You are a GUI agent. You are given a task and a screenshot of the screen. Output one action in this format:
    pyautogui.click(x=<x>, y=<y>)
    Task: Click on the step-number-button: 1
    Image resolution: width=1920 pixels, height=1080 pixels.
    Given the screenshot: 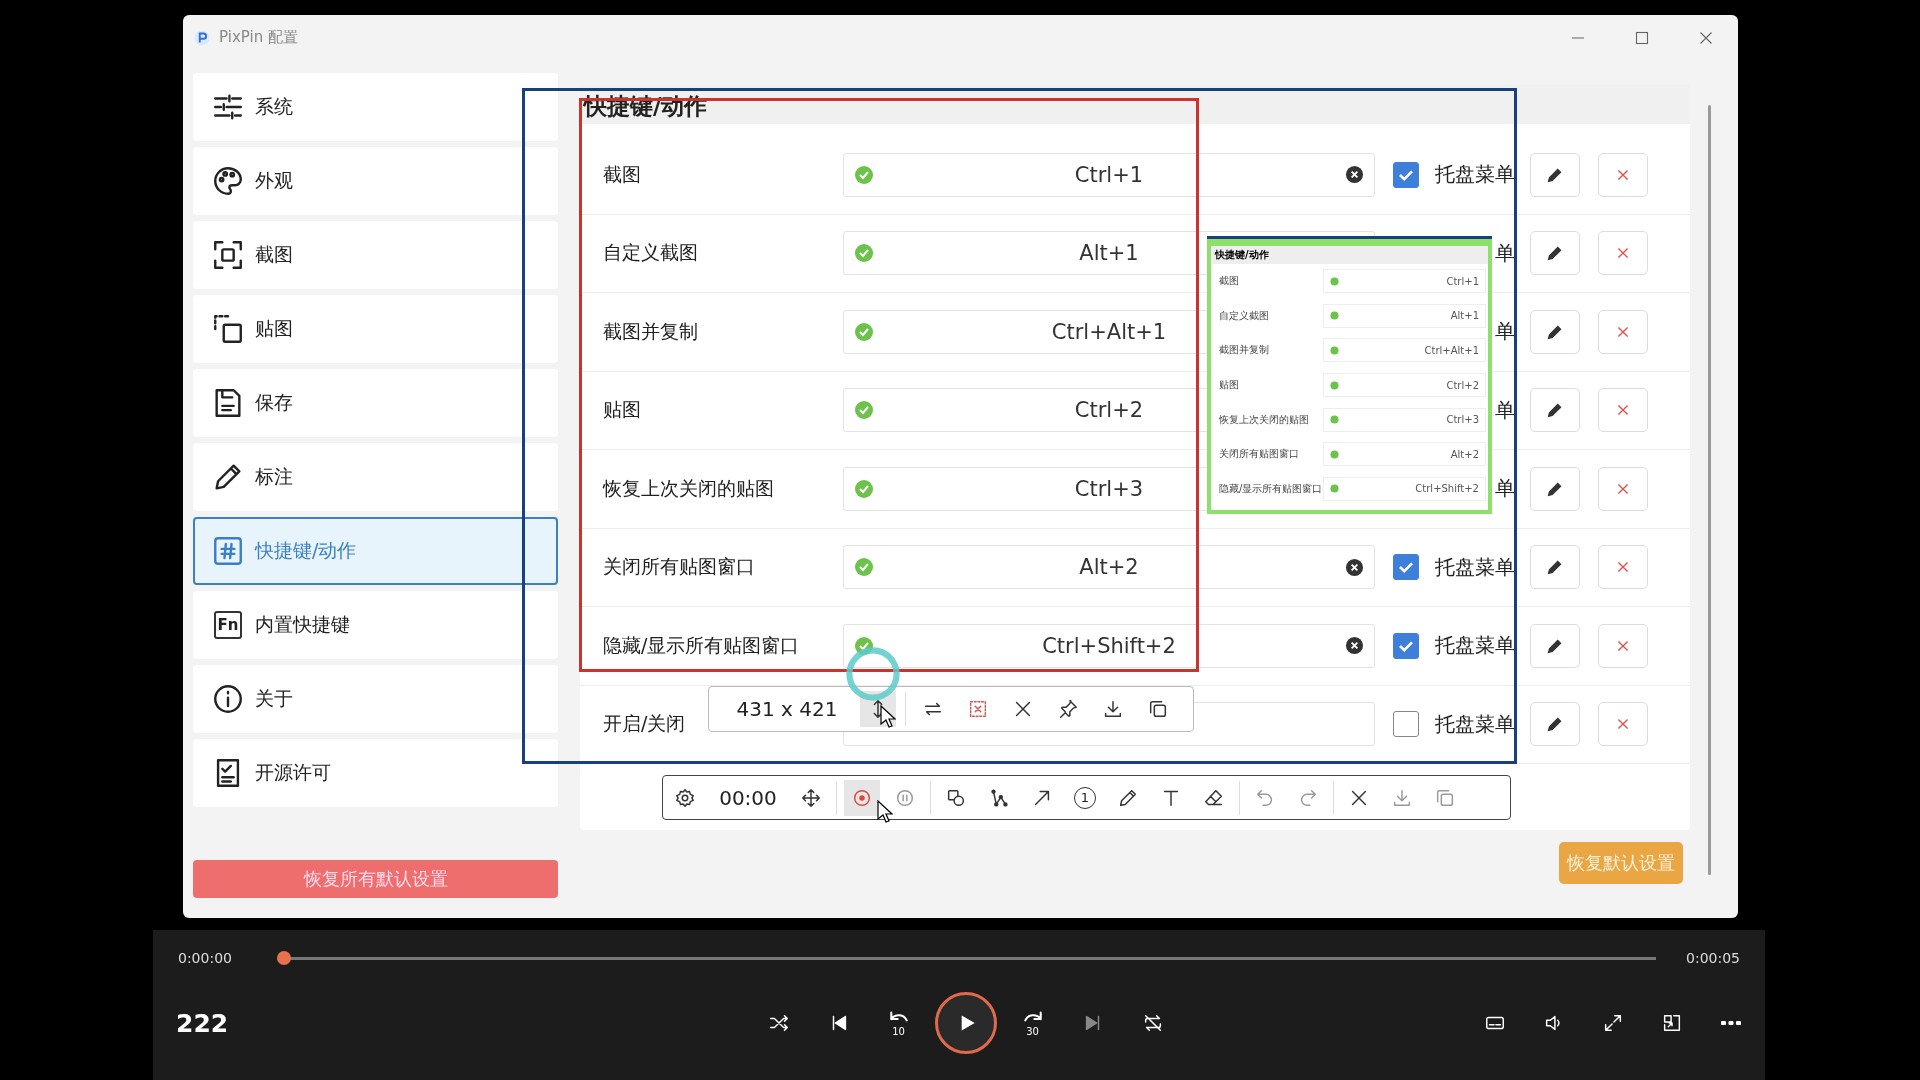 What is the action you would take?
    pyautogui.click(x=1085, y=797)
    